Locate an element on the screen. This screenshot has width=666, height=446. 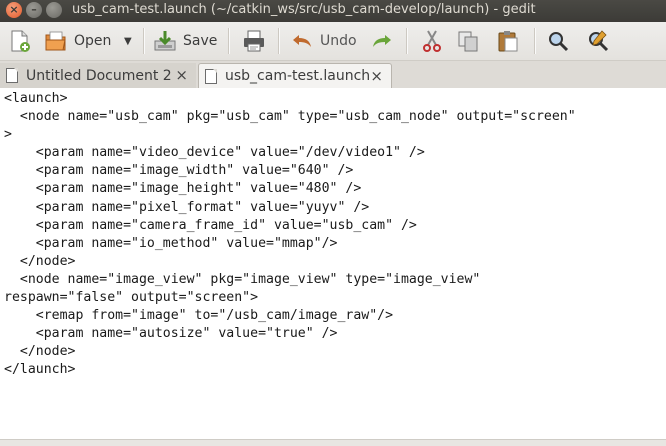
code-line: > is located at coordinates (8, 135).